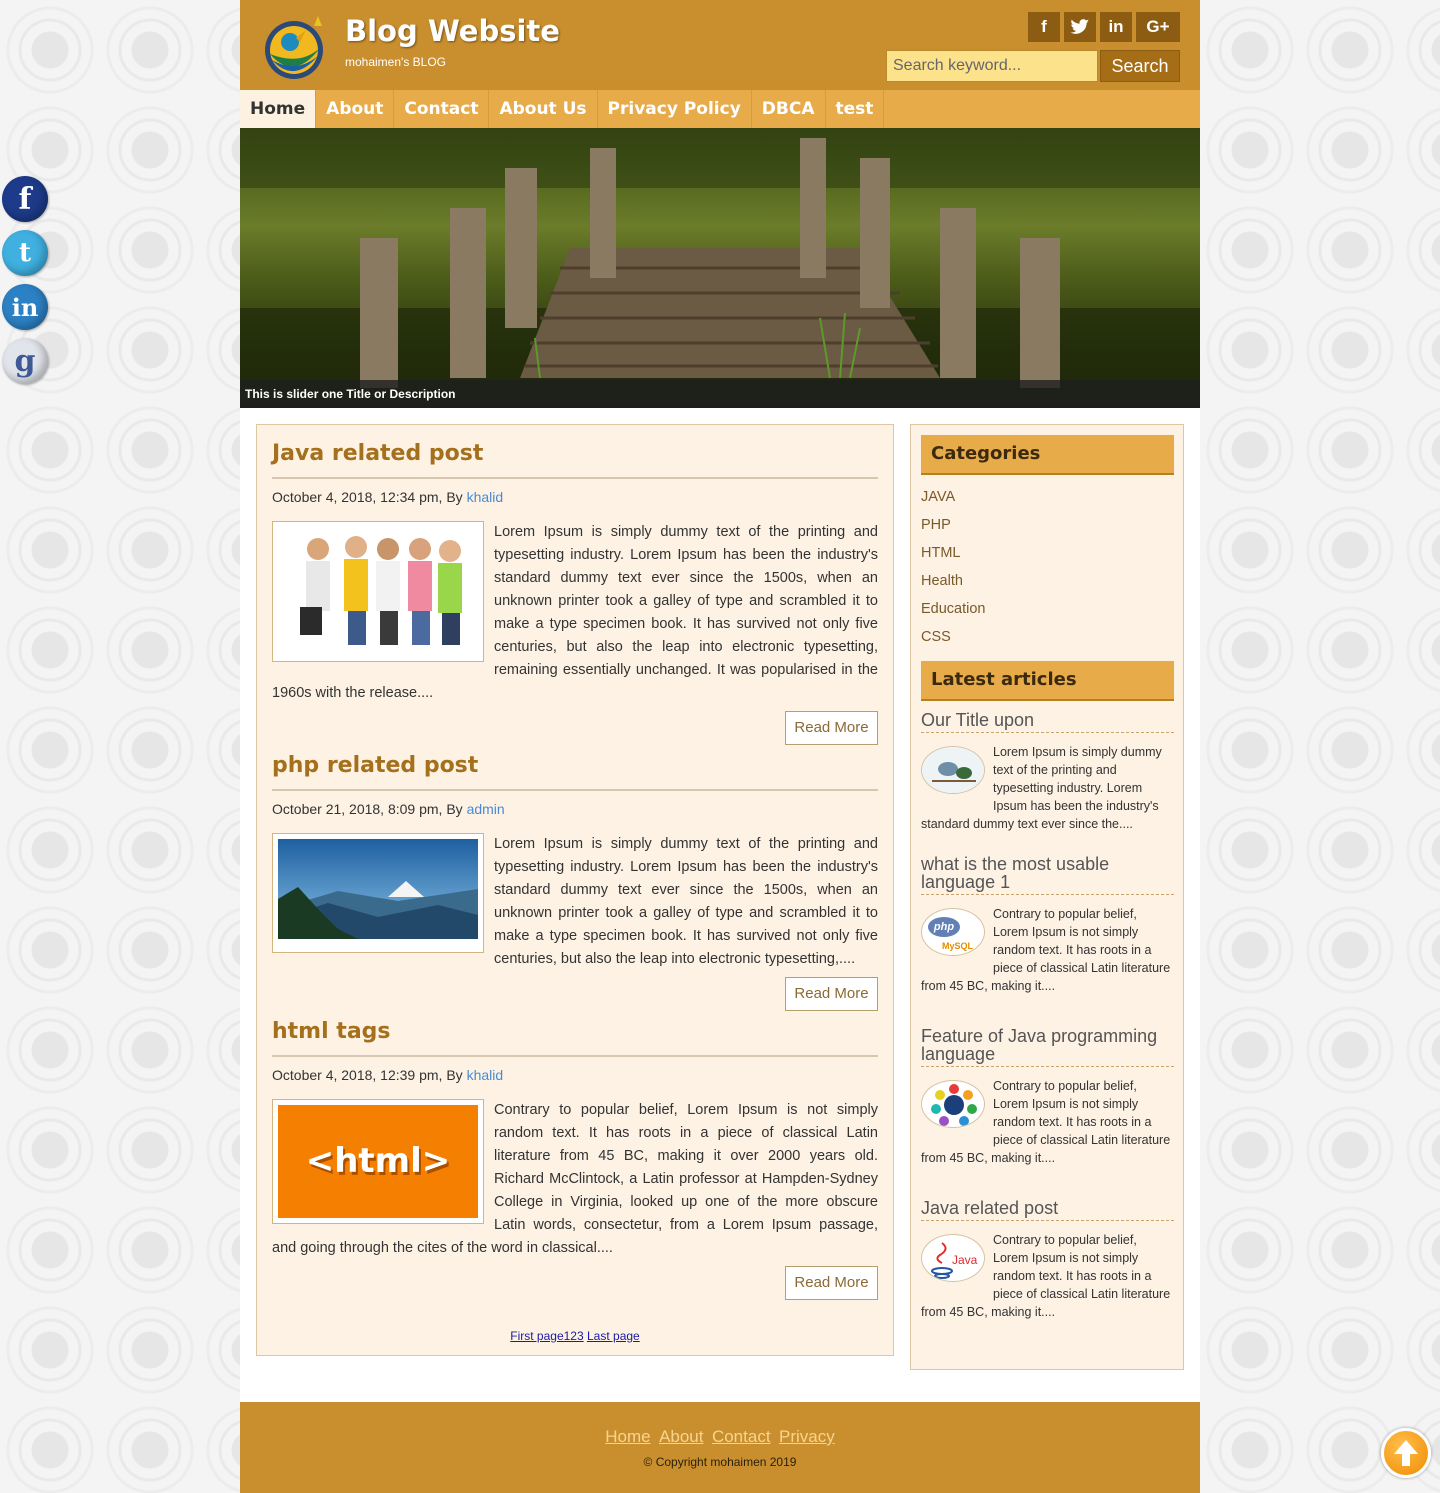 The width and height of the screenshot is (1440, 1493). I want to click on pager-page-numbers: 123, so click(574, 1336).